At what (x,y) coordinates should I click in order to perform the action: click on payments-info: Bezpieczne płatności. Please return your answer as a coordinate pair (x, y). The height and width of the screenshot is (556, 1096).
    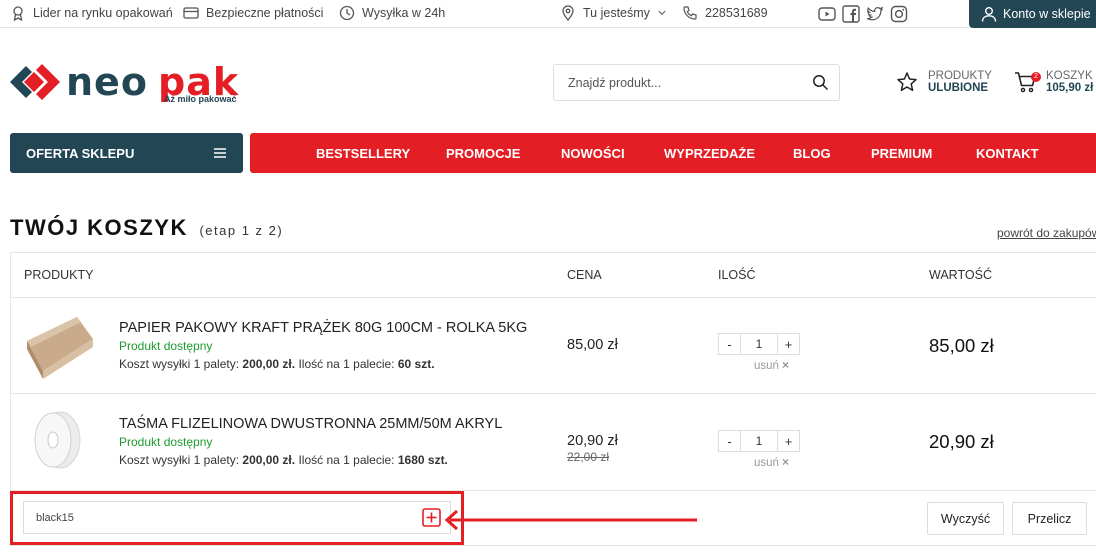
    Looking at the image, I should click on (253, 13).